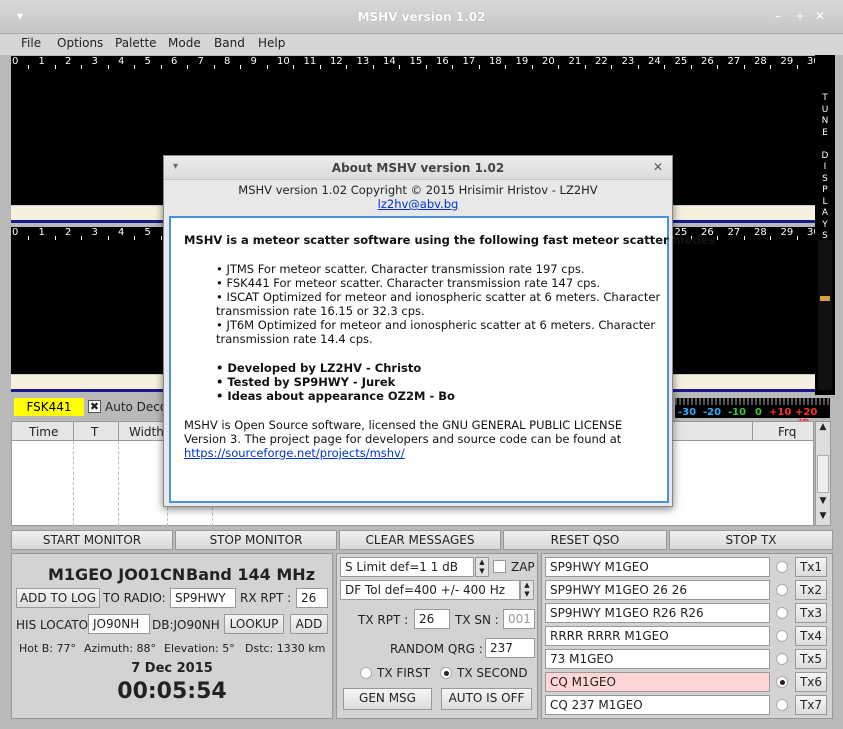 The height and width of the screenshot is (729, 843). What do you see at coordinates (430, 590) in the screenshot?
I see `df-tol-spinbox: DF Tol def=400 +/- 400 Hz` at bounding box center [430, 590].